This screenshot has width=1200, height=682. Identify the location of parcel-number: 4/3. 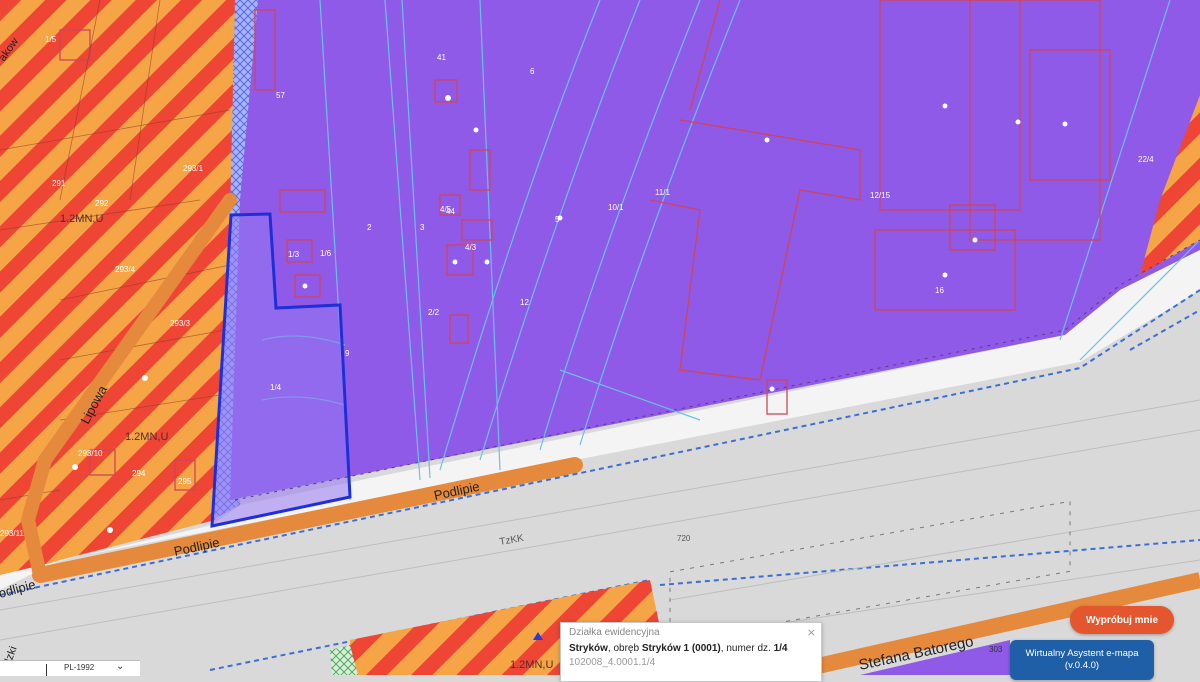
(471, 247).